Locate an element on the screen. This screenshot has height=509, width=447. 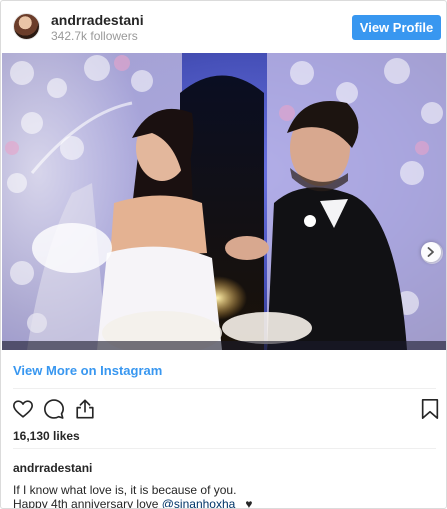
avatar is located at coordinates (26, 26).